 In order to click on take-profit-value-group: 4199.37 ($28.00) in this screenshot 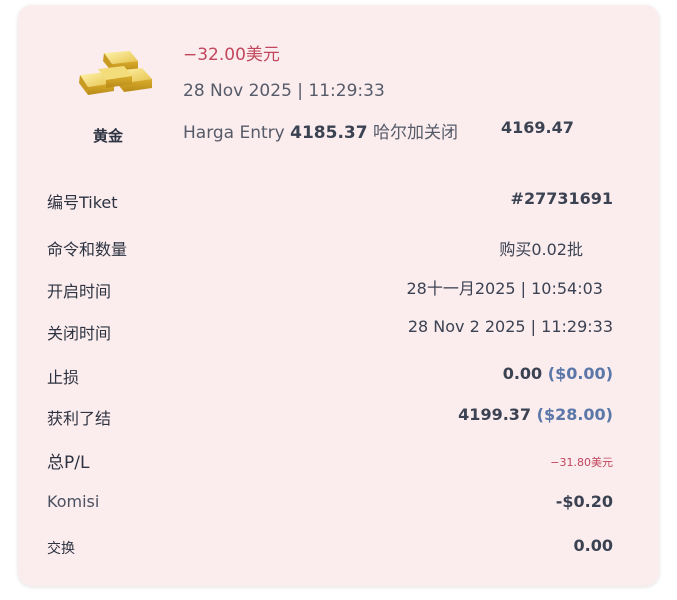, I will do `click(535, 414)`.